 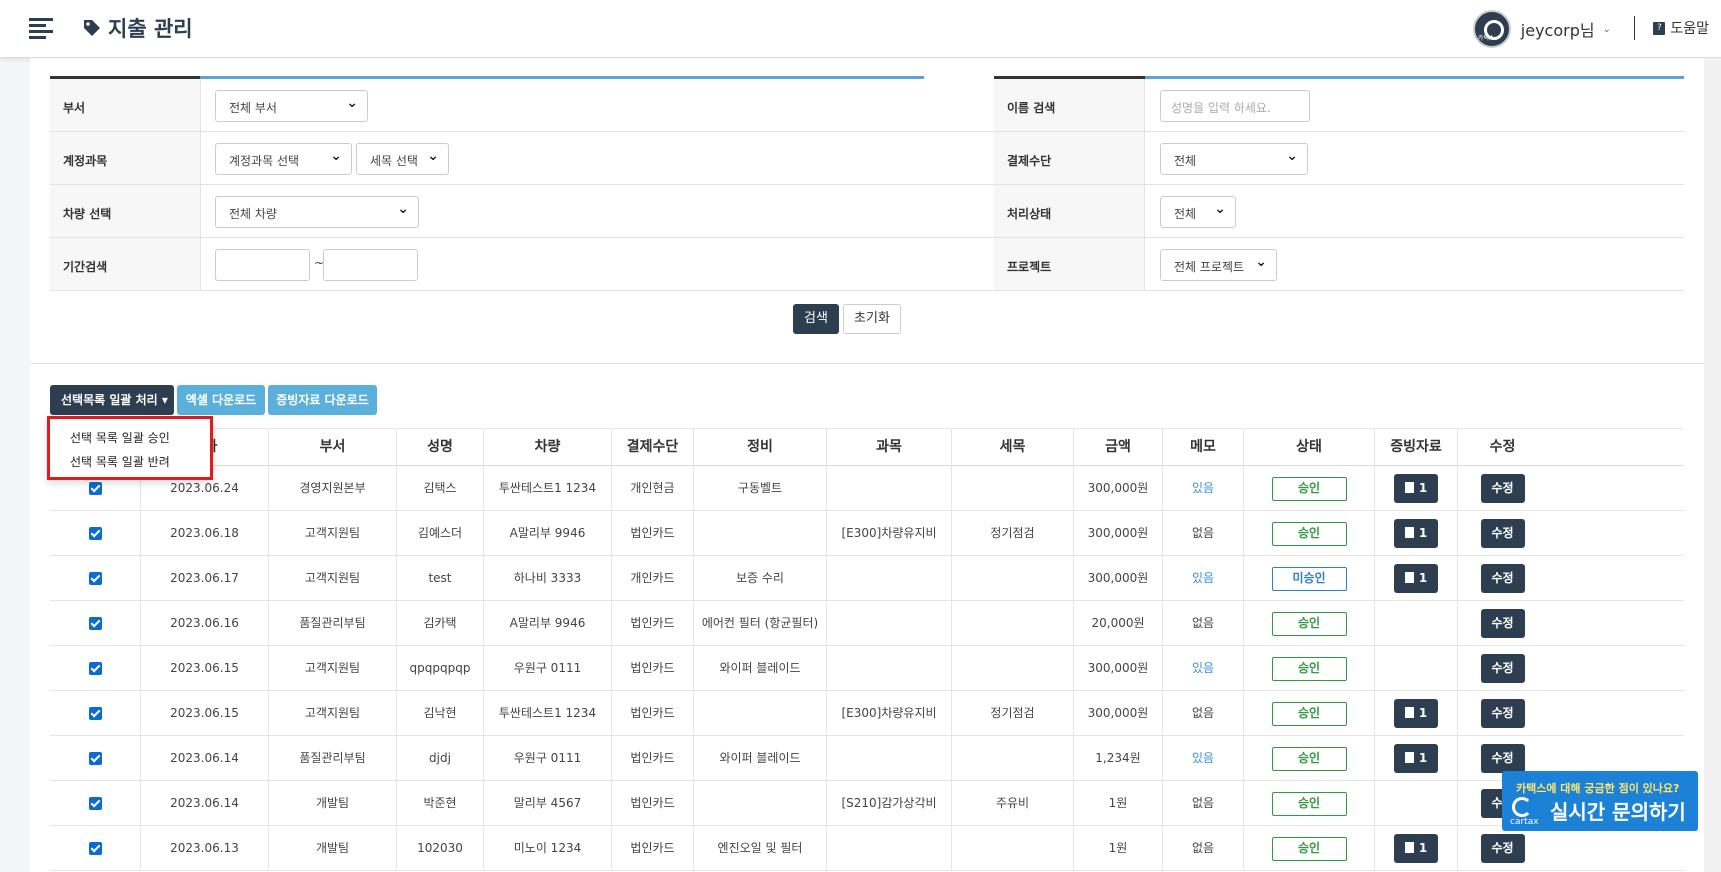 What do you see at coordinates (1524, 822) in the screenshot?
I see `chat-brand: cartax` at bounding box center [1524, 822].